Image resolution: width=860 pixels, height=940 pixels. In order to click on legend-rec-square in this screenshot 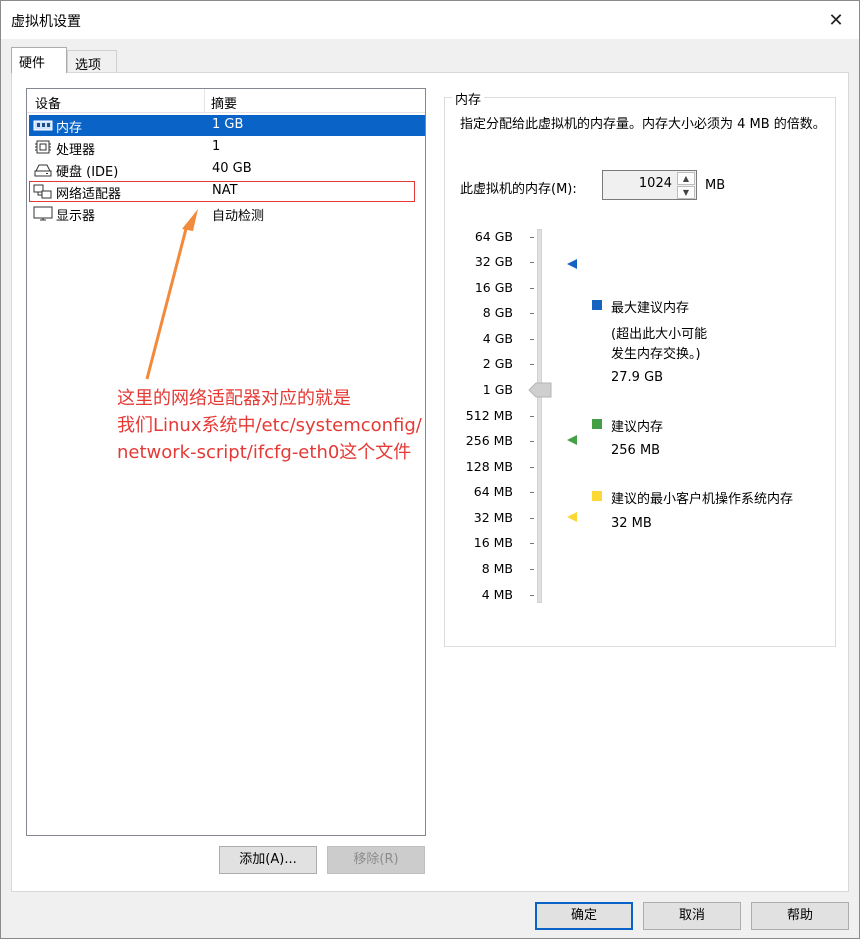, I will do `click(597, 424)`.